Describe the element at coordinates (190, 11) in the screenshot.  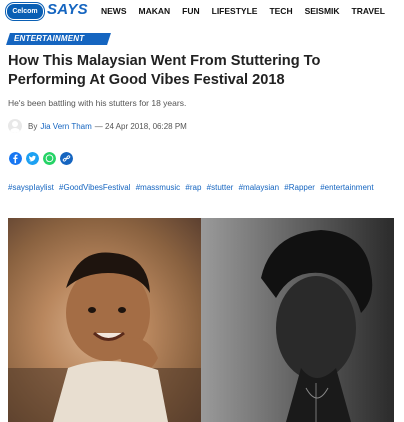
I see `nav-item-fun: FUN` at that location.